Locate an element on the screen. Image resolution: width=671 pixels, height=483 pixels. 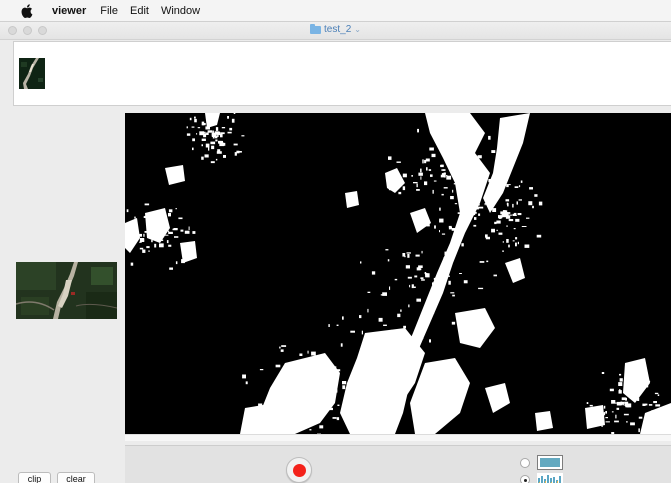
menu-app-name: viewer is located at coordinates (69, 11).